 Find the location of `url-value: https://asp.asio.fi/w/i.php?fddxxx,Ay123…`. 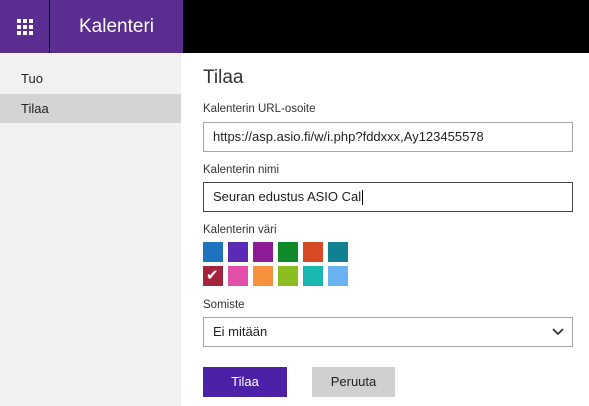

url-value: https://asp.asio.fi/w/i.php?fddxxx,Ay123… is located at coordinates (348, 136).